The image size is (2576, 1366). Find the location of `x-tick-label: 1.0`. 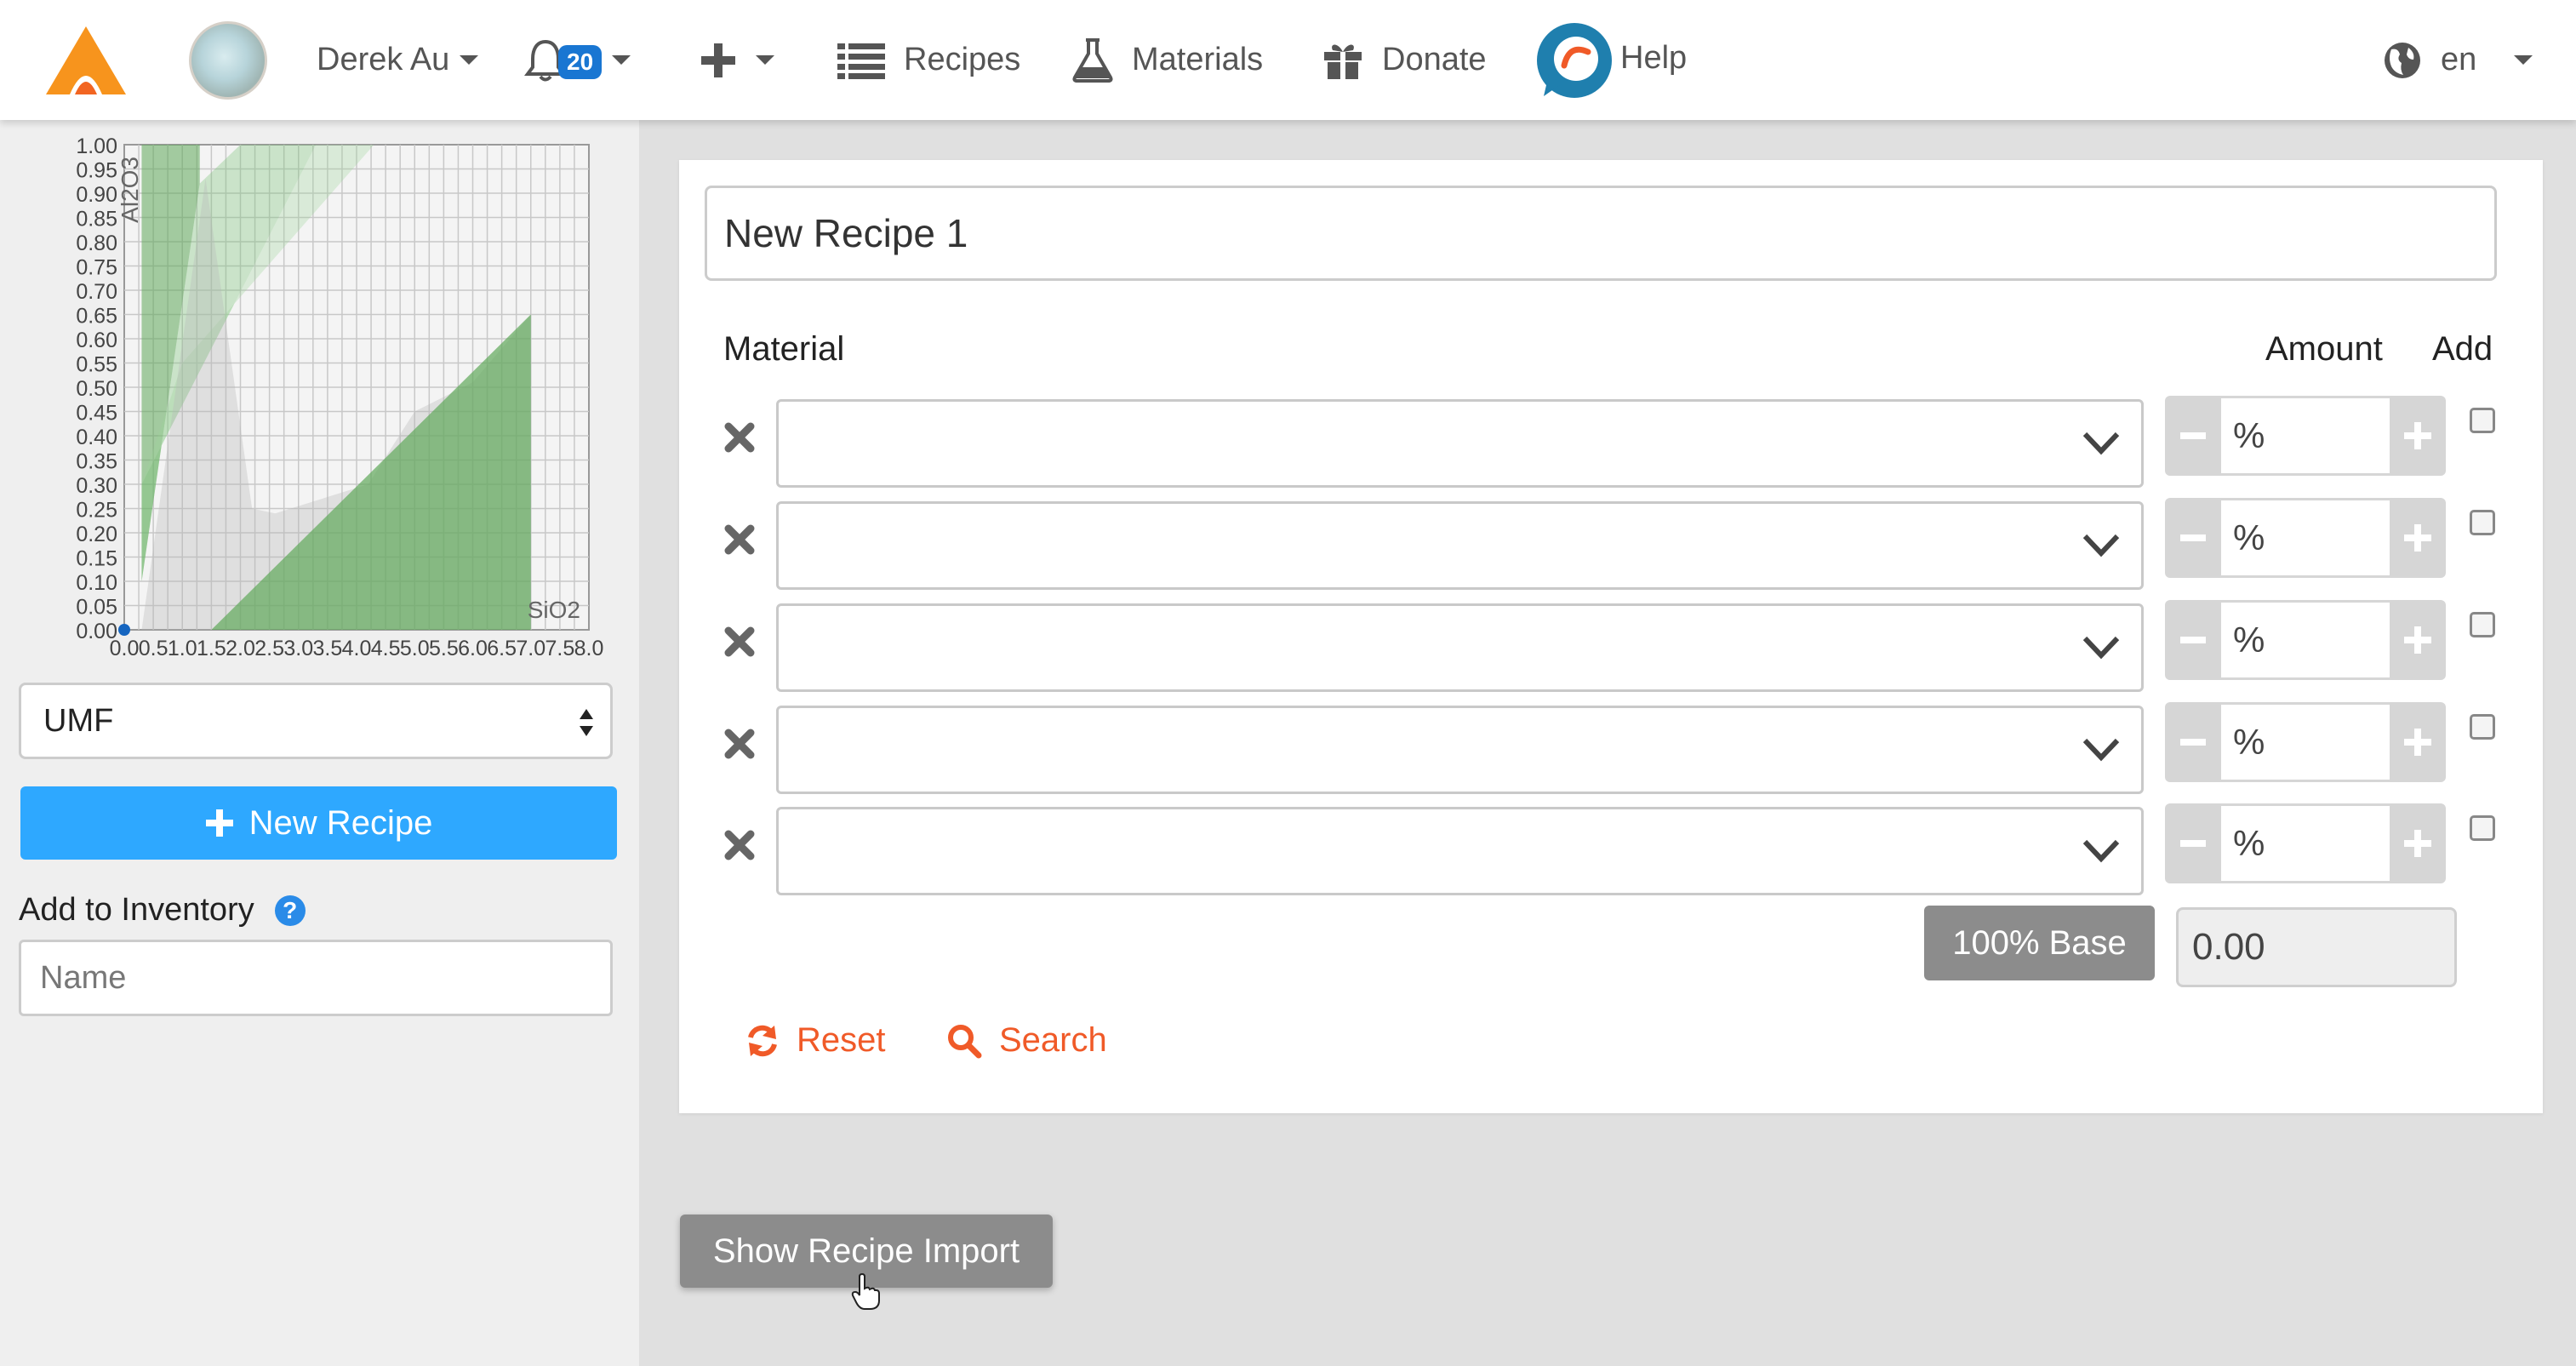

x-tick-label: 1.0 is located at coordinates (182, 648).